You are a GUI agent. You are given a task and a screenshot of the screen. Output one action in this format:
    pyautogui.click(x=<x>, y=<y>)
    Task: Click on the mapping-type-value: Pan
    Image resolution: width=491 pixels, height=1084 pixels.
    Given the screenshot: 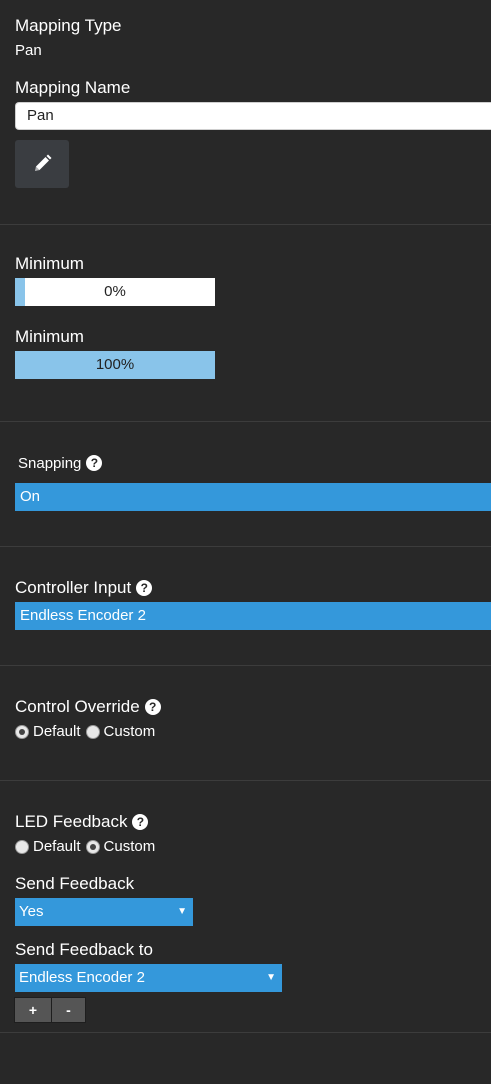 What is the action you would take?
    pyautogui.click(x=28, y=50)
    